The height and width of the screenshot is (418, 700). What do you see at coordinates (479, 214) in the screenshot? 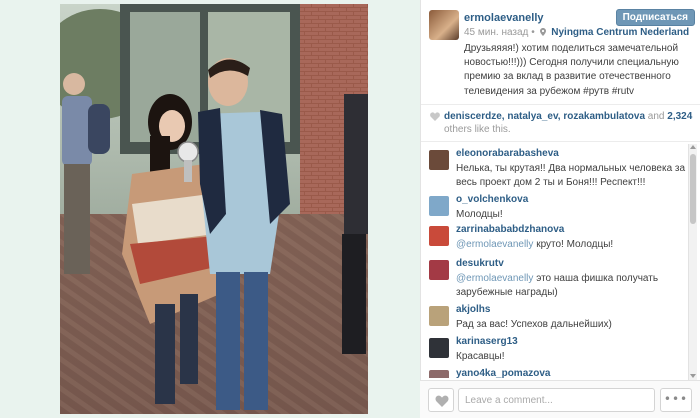
I see `comment-body: Молодцы!` at bounding box center [479, 214].